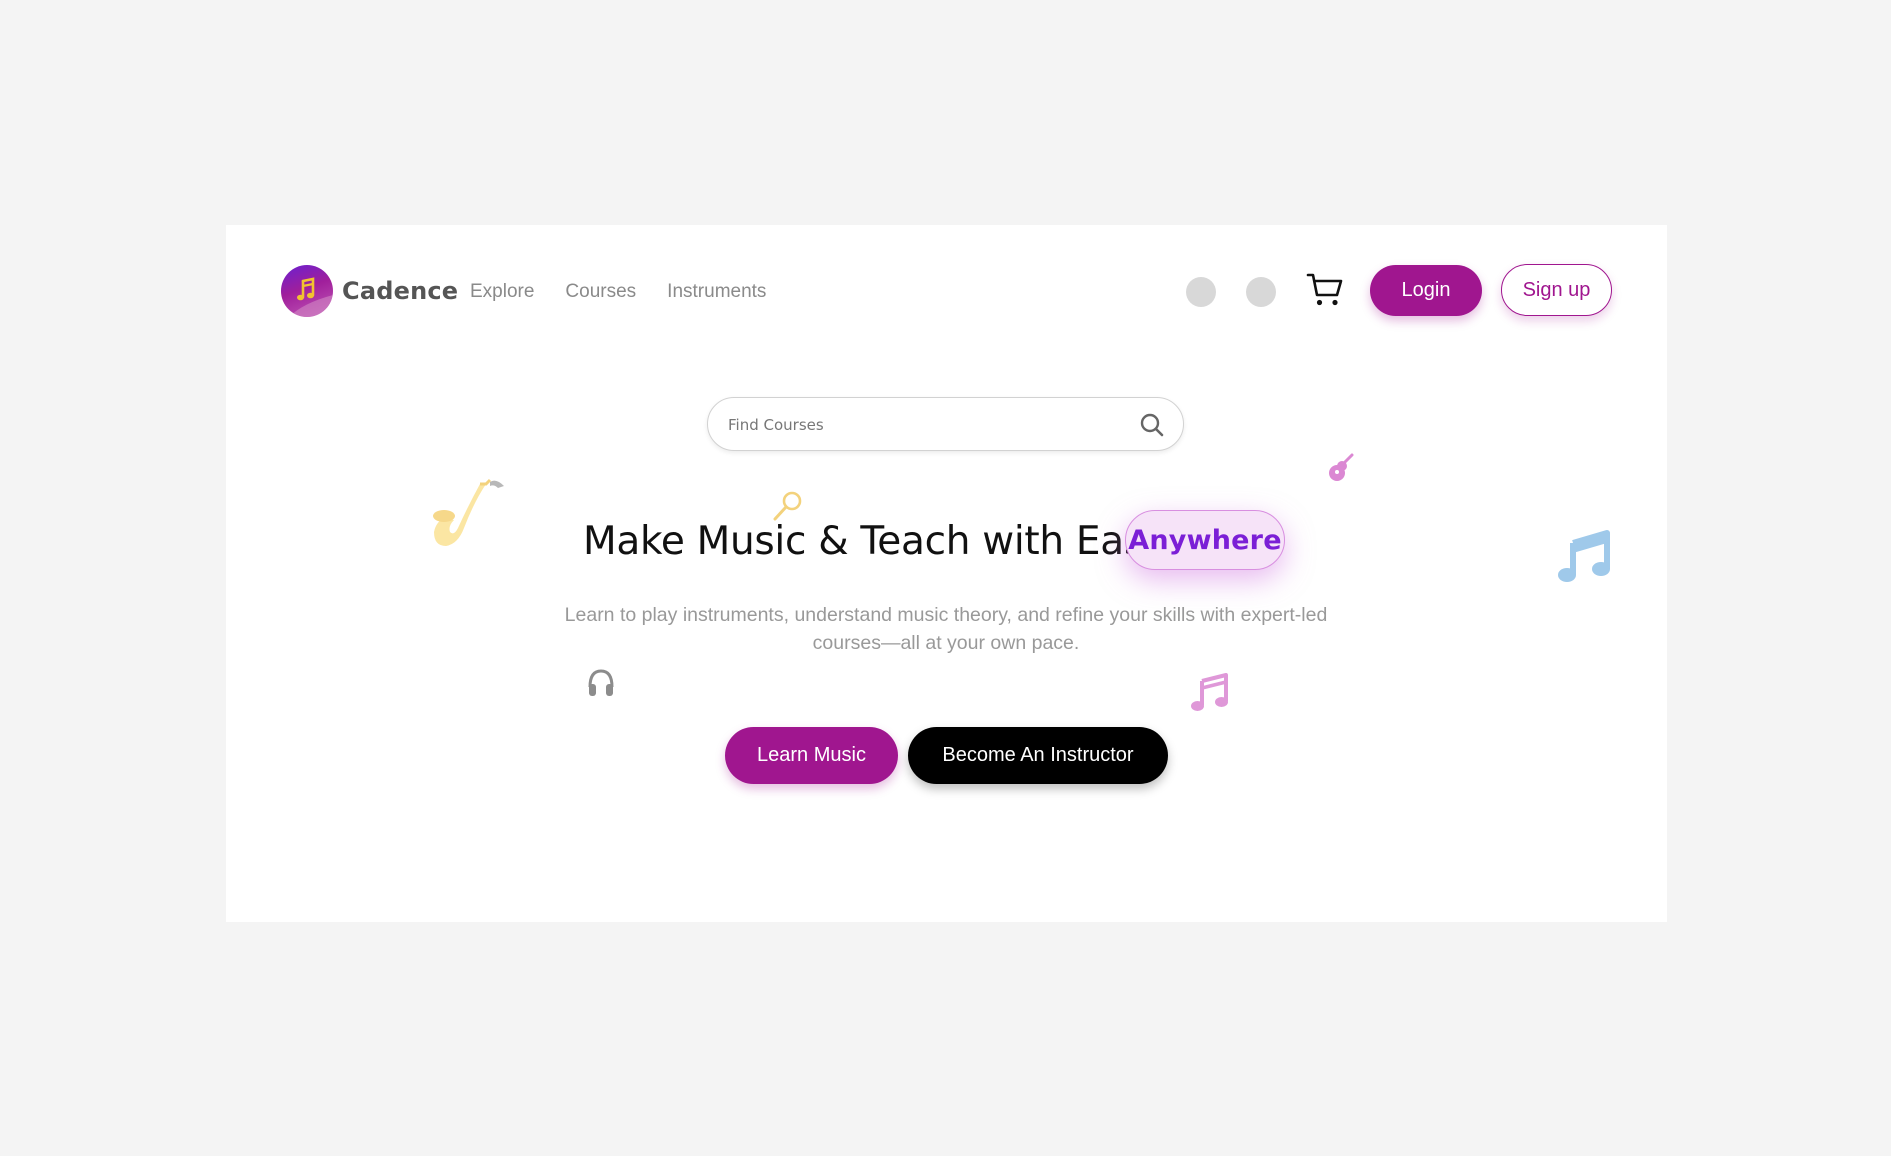  I want to click on main-nav: Explore Courses Instruments, so click(618, 292).